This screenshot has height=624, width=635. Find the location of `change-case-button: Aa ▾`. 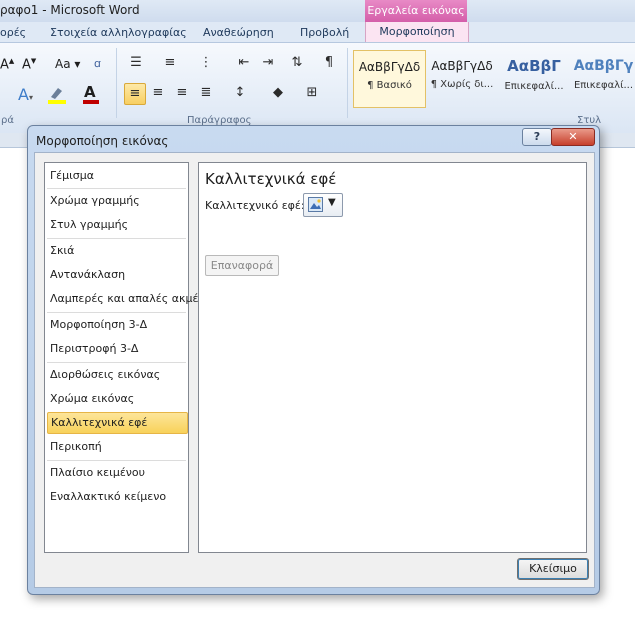

change-case-button: Aa ▾ is located at coordinates (67, 64).